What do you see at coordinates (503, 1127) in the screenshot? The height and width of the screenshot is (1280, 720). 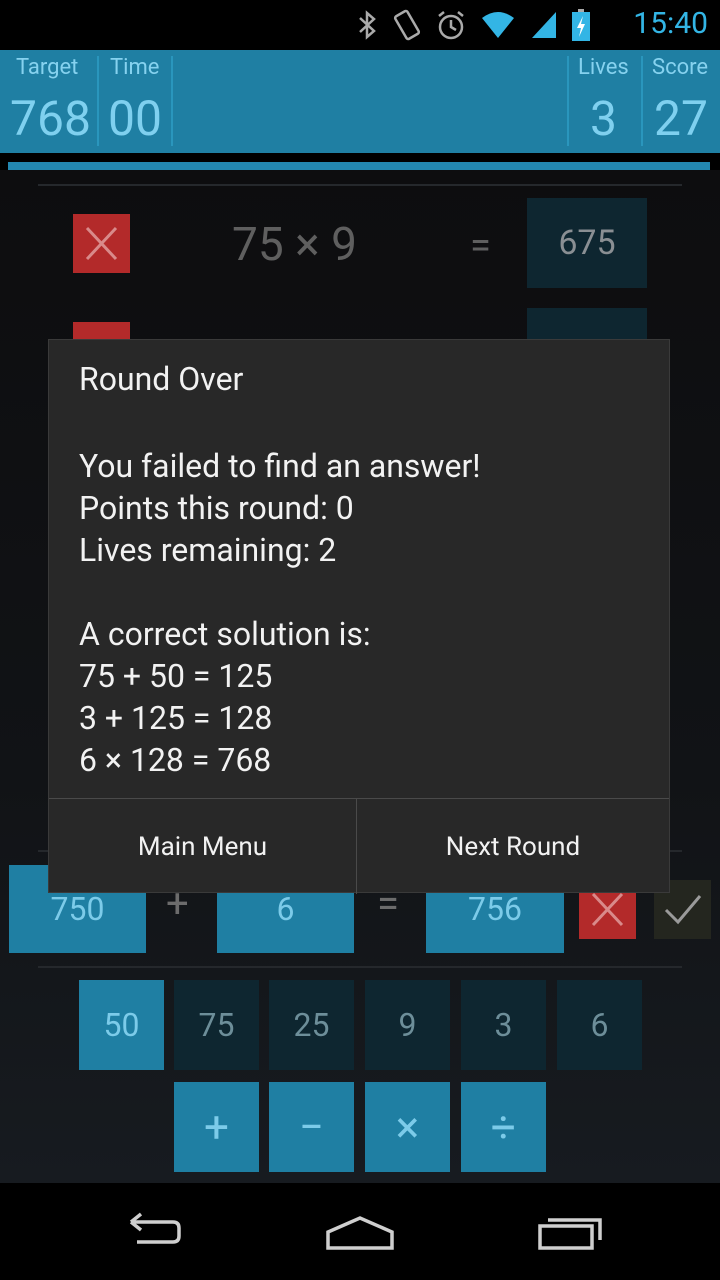 I see `operator-divide-button: ÷` at bounding box center [503, 1127].